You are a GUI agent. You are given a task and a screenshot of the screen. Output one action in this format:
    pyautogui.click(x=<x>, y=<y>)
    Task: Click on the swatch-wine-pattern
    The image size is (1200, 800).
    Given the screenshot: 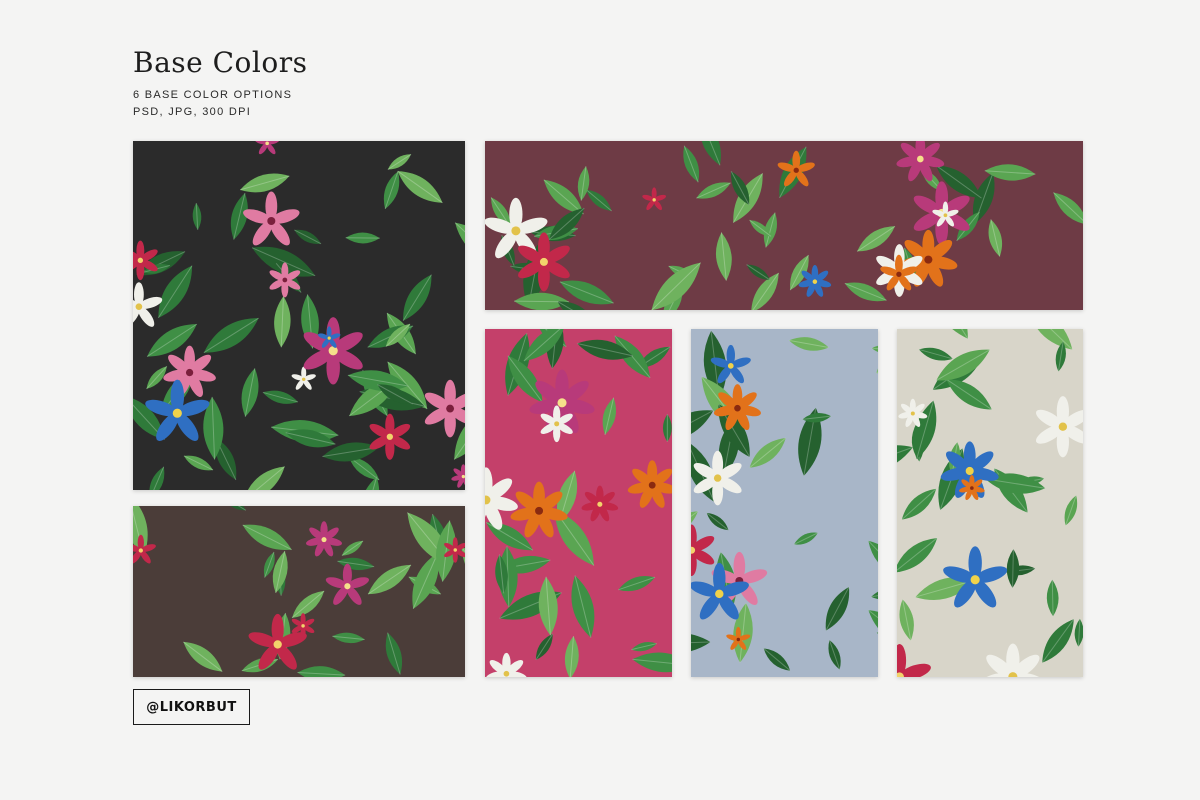 What is the action you would take?
    pyautogui.click(x=784, y=225)
    